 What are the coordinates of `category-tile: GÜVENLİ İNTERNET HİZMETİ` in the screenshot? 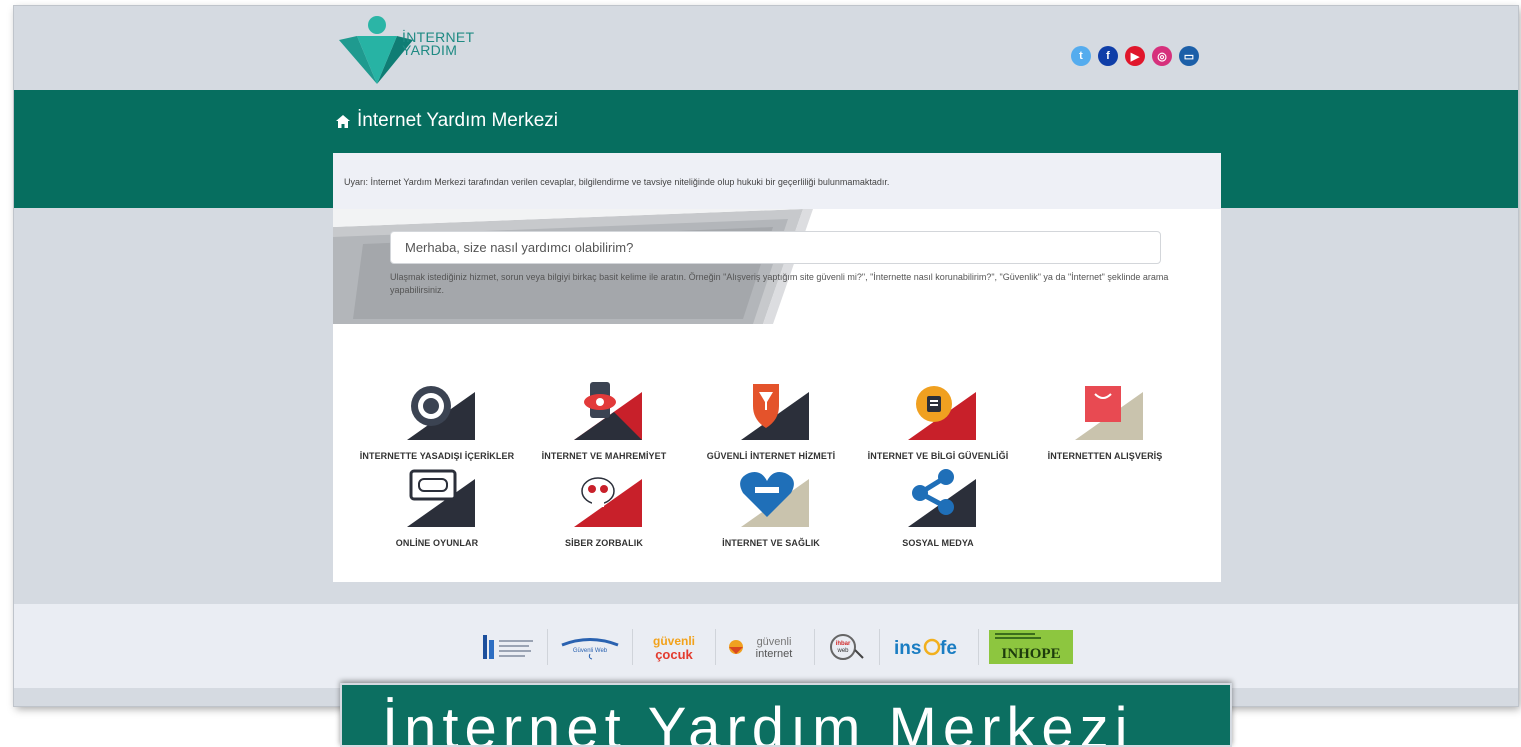 It's located at (771, 419).